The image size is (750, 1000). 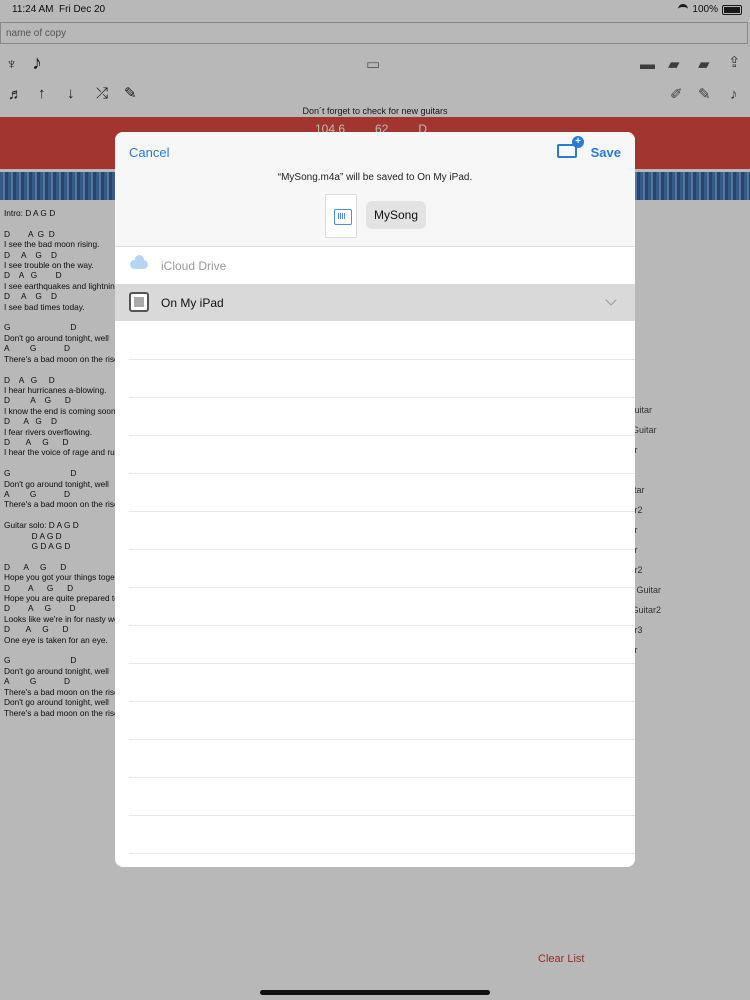 I want to click on ipad-icon, so click(x=139, y=302).